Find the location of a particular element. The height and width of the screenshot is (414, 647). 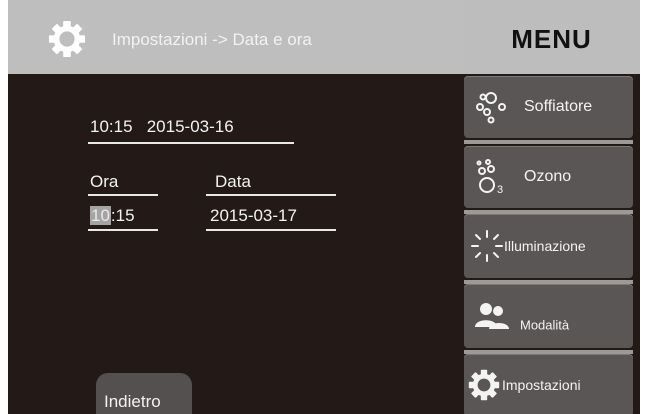

current-time: 10:15 is located at coordinates (111, 126).